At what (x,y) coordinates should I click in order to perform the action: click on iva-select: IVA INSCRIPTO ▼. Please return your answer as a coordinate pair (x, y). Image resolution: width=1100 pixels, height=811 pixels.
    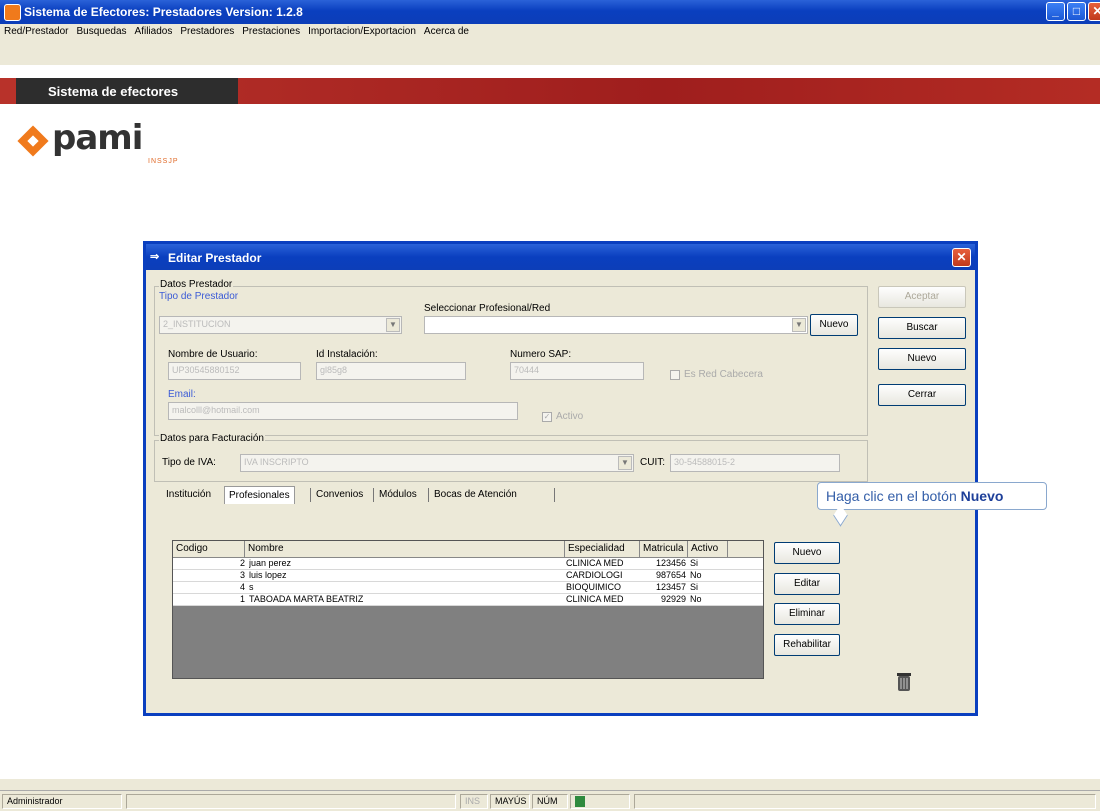
    Looking at the image, I should click on (437, 463).